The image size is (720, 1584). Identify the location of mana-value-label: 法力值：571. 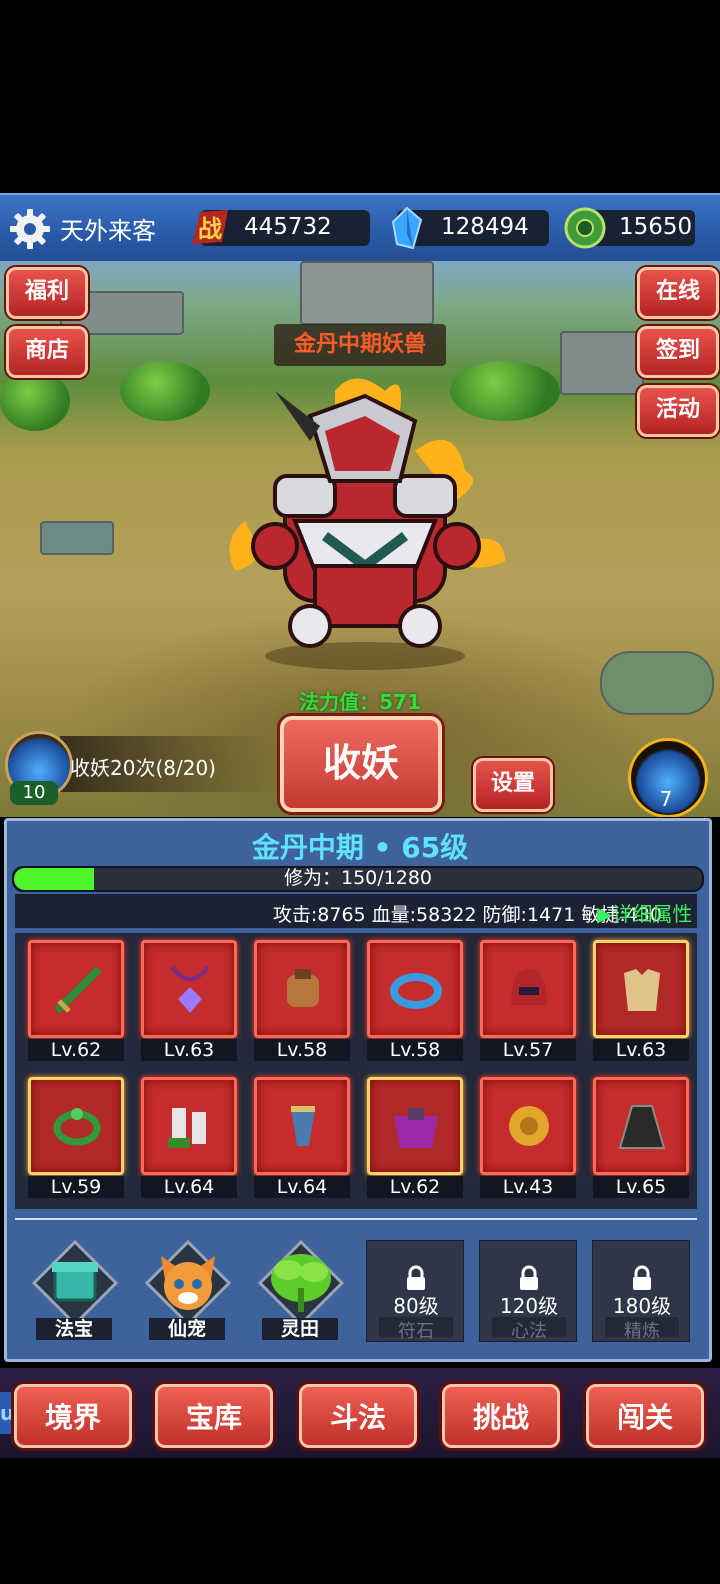
(360, 702).